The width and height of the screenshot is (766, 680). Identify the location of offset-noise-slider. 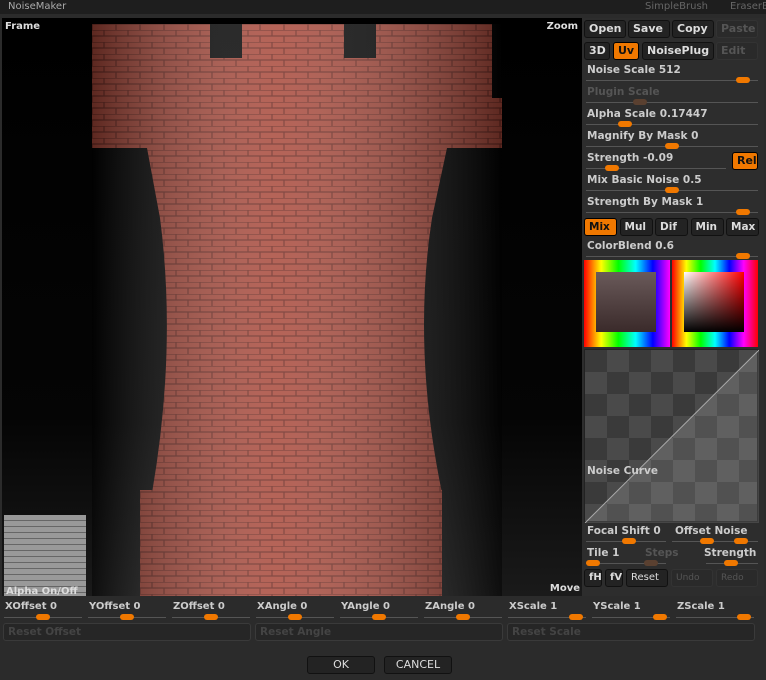
(715, 541).